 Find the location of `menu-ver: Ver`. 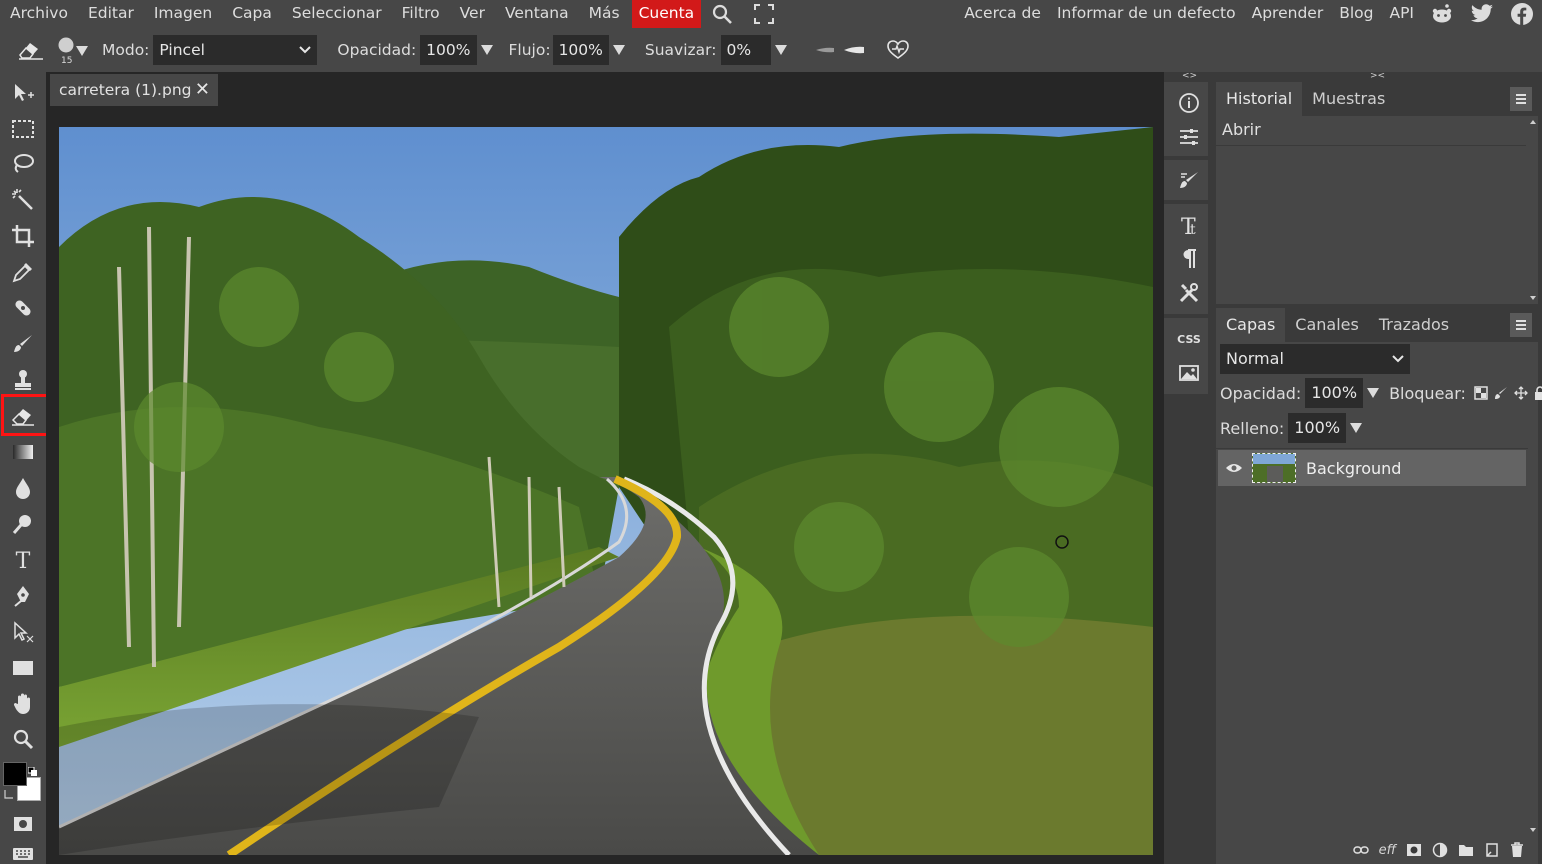

menu-ver: Ver is located at coordinates (472, 14).